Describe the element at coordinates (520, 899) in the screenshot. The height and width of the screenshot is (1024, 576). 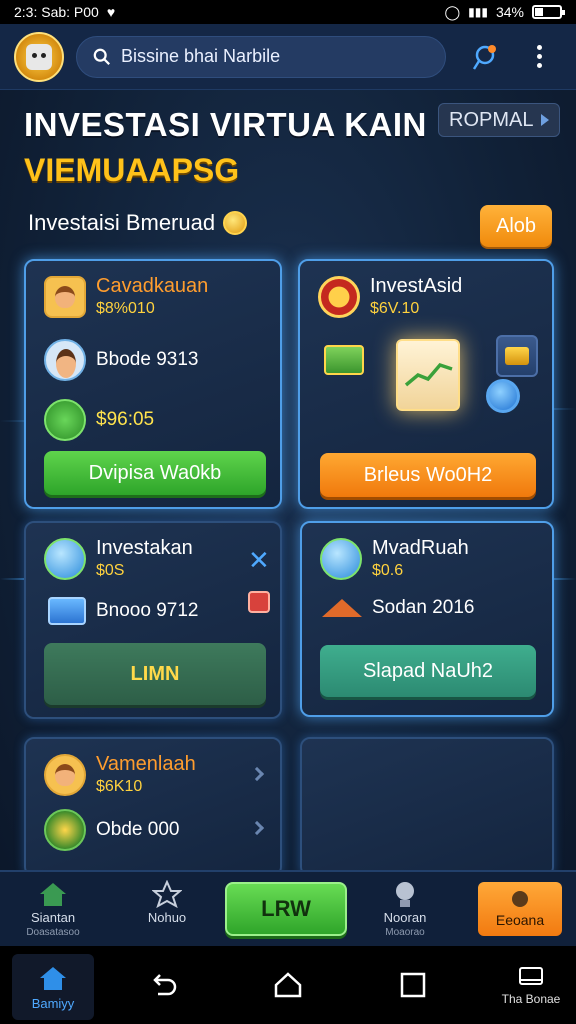
I see `avatar-icon` at that location.